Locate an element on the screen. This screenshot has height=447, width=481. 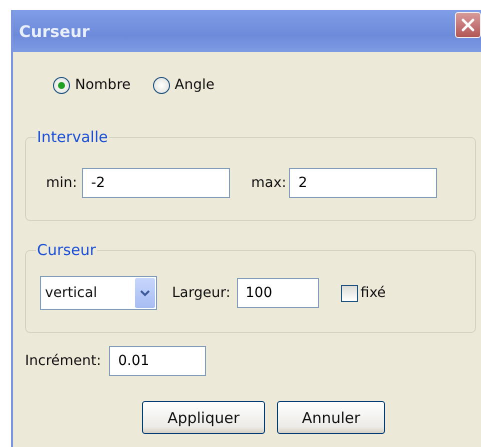
radio-option: Nombre is located at coordinates (92, 85).